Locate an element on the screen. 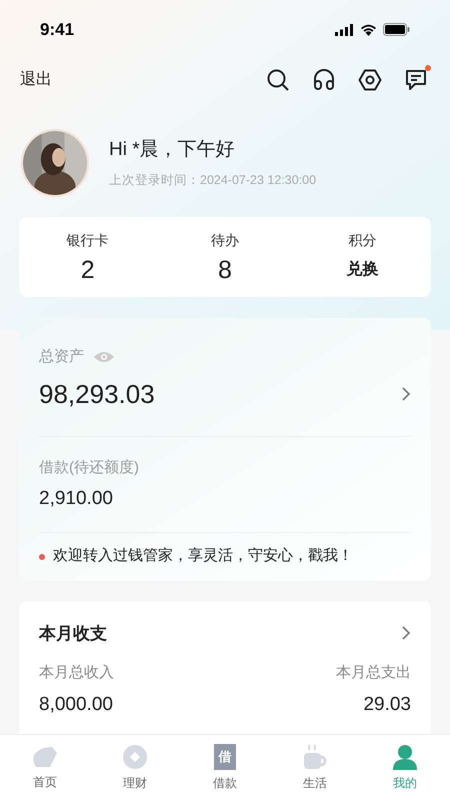 The width and height of the screenshot is (450, 800). tab: 首页 is located at coordinates (45, 767).